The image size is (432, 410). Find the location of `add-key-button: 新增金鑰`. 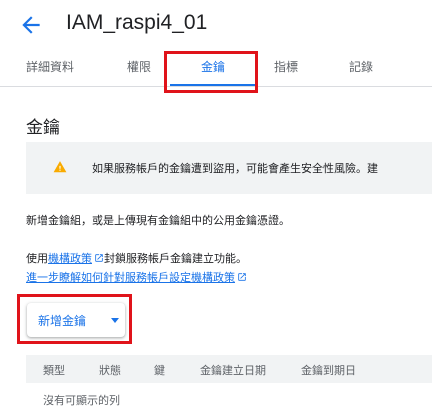

add-key-button: 新增金鑰 is located at coordinates (76, 320).